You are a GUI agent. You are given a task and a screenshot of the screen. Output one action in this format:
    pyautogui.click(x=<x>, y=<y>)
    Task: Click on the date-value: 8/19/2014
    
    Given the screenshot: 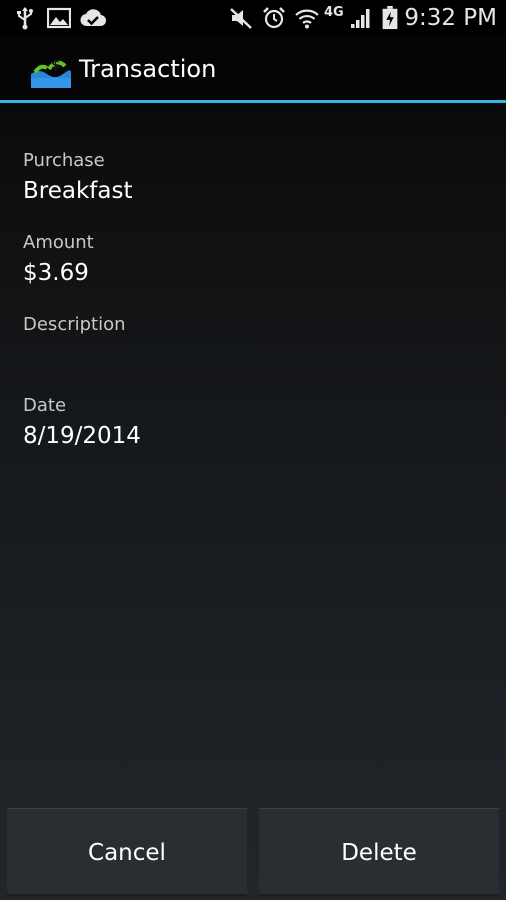 What is the action you would take?
    pyautogui.click(x=82, y=436)
    